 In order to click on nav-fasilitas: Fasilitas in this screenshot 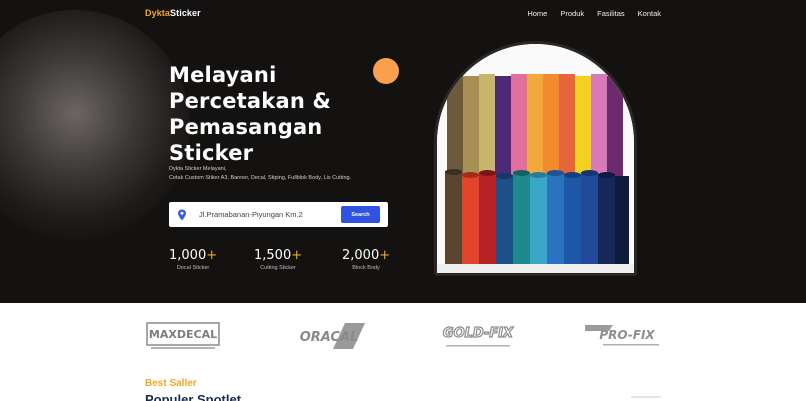, I will do `click(611, 13)`.